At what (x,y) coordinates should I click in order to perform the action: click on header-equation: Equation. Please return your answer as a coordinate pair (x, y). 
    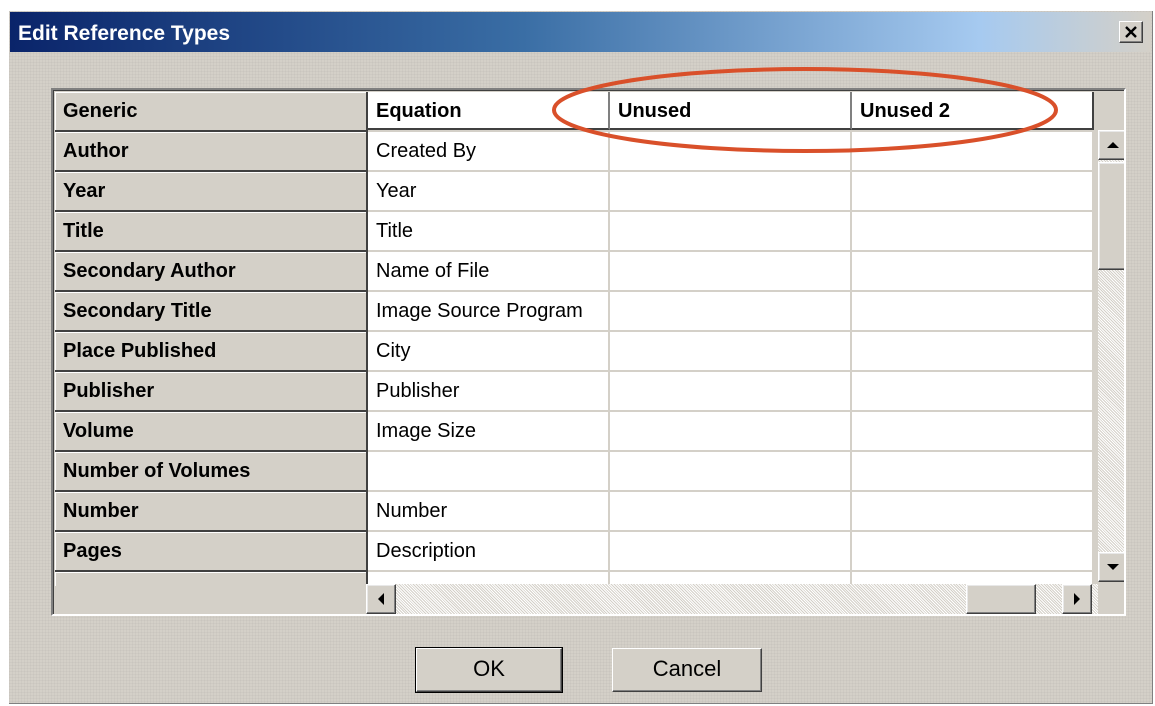
    Looking at the image, I should click on (489, 111).